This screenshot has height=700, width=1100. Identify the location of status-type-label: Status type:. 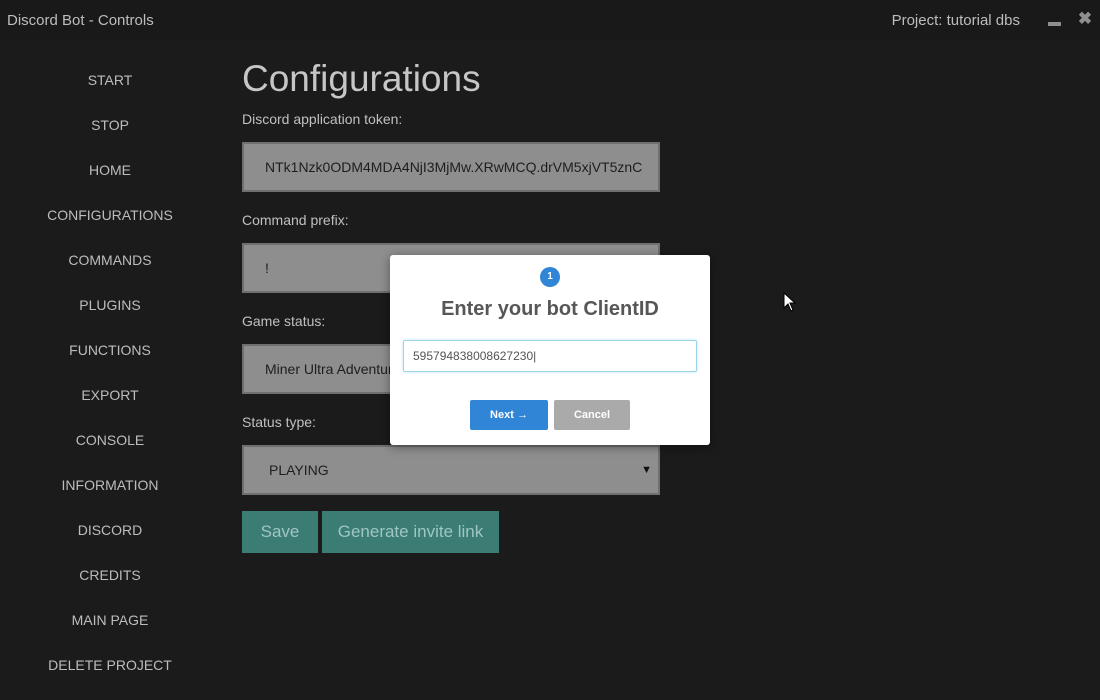
(279, 422).